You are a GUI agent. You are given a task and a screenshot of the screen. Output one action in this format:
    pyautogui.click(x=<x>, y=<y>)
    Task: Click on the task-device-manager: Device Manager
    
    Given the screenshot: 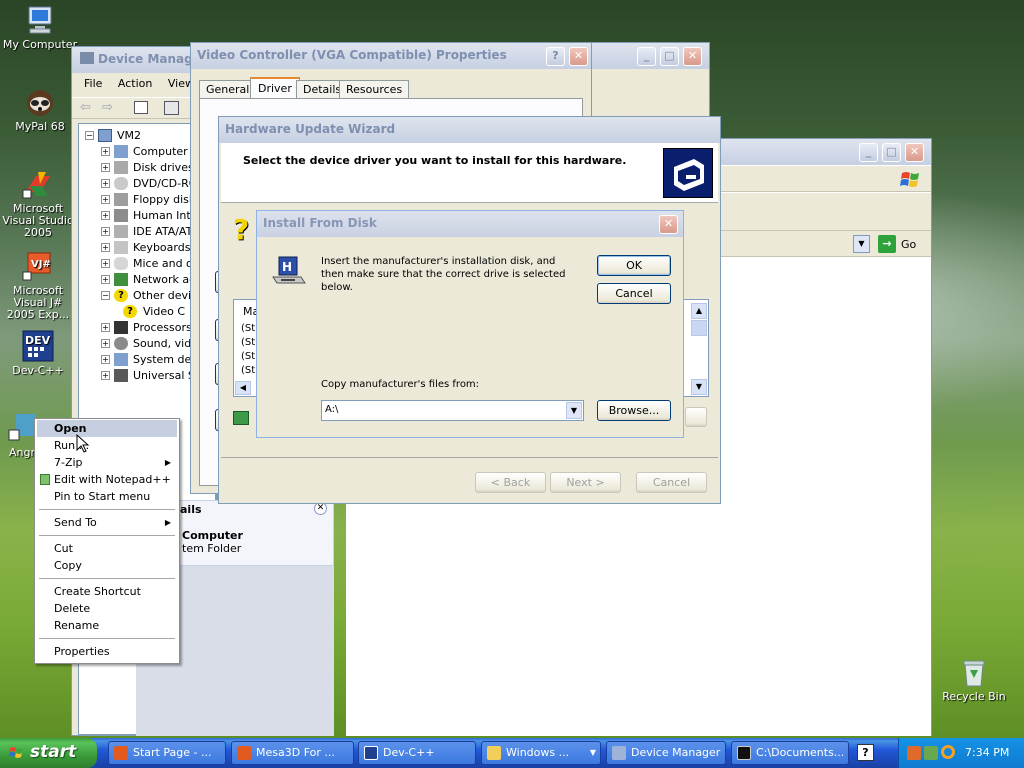 What is the action you would take?
    pyautogui.click(x=666, y=753)
    